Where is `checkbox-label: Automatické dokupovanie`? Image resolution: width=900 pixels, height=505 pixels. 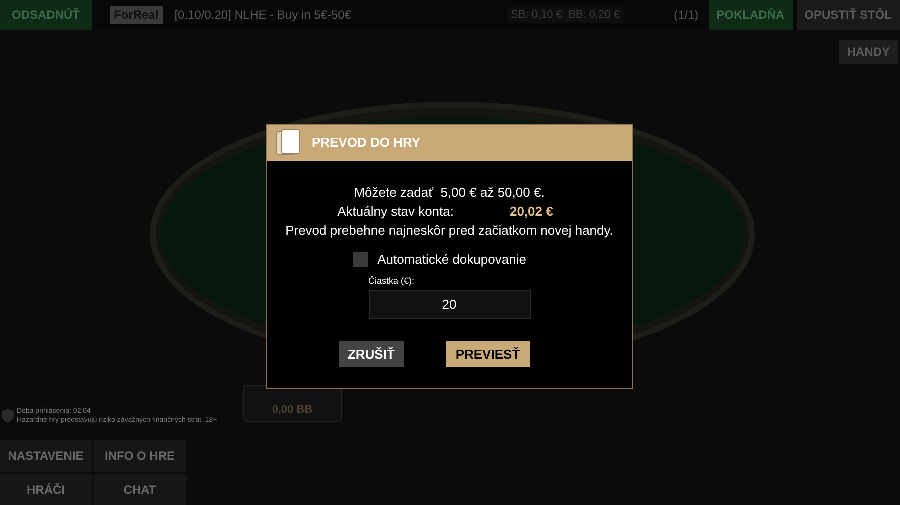 checkbox-label: Automatické dokupovanie is located at coordinates (452, 260).